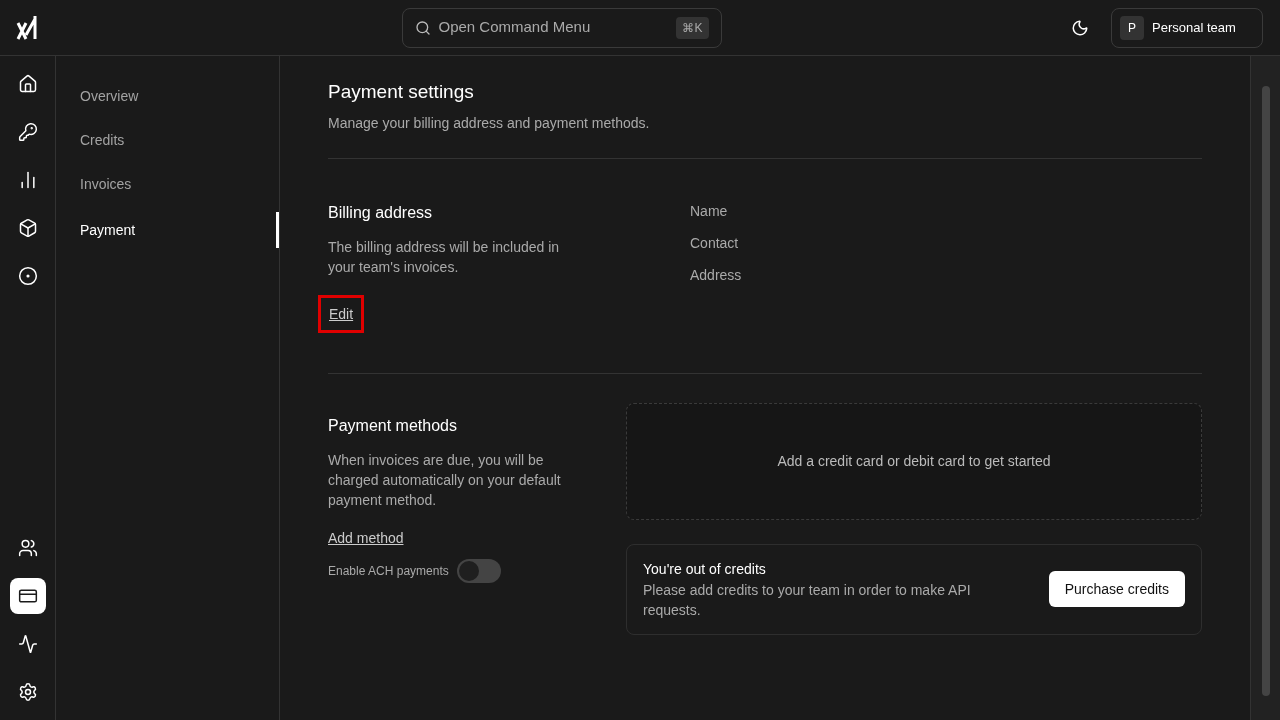 The image size is (1280, 720). I want to click on field-label: Address, so click(716, 275).